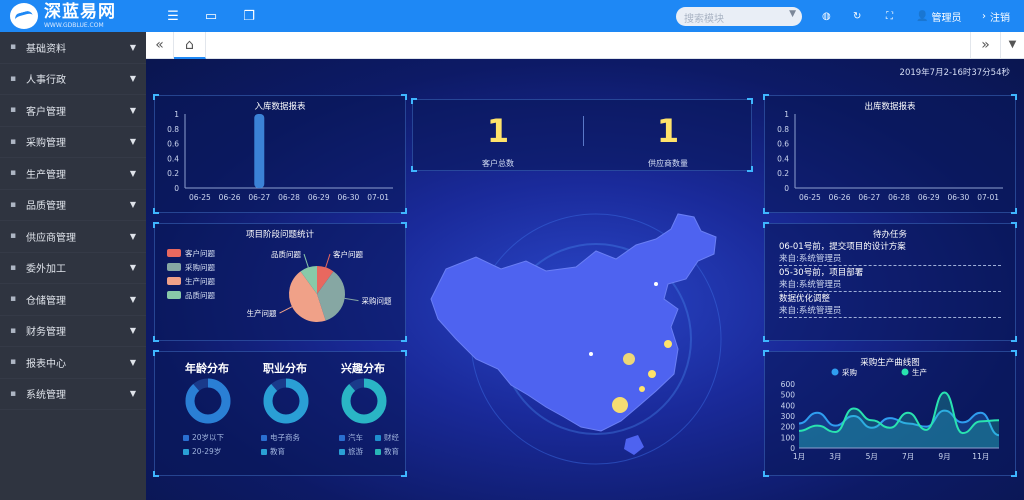  I want to click on doc-icon: ▪, so click(13, 173).